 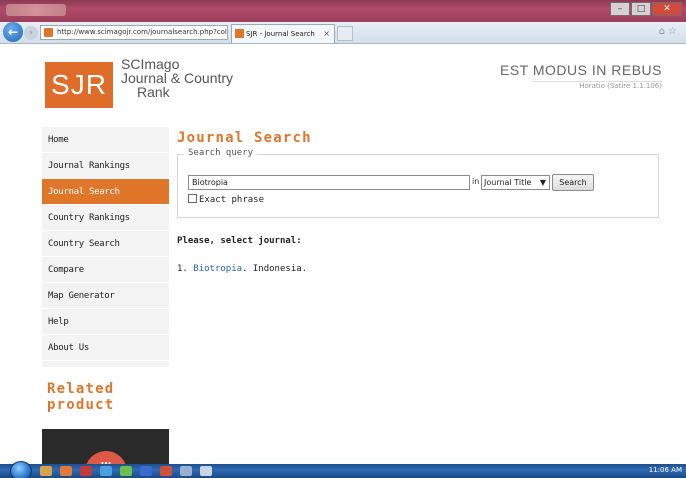 What do you see at coordinates (105, 140) in the screenshot?
I see `sidebar-item-home: Home` at bounding box center [105, 140].